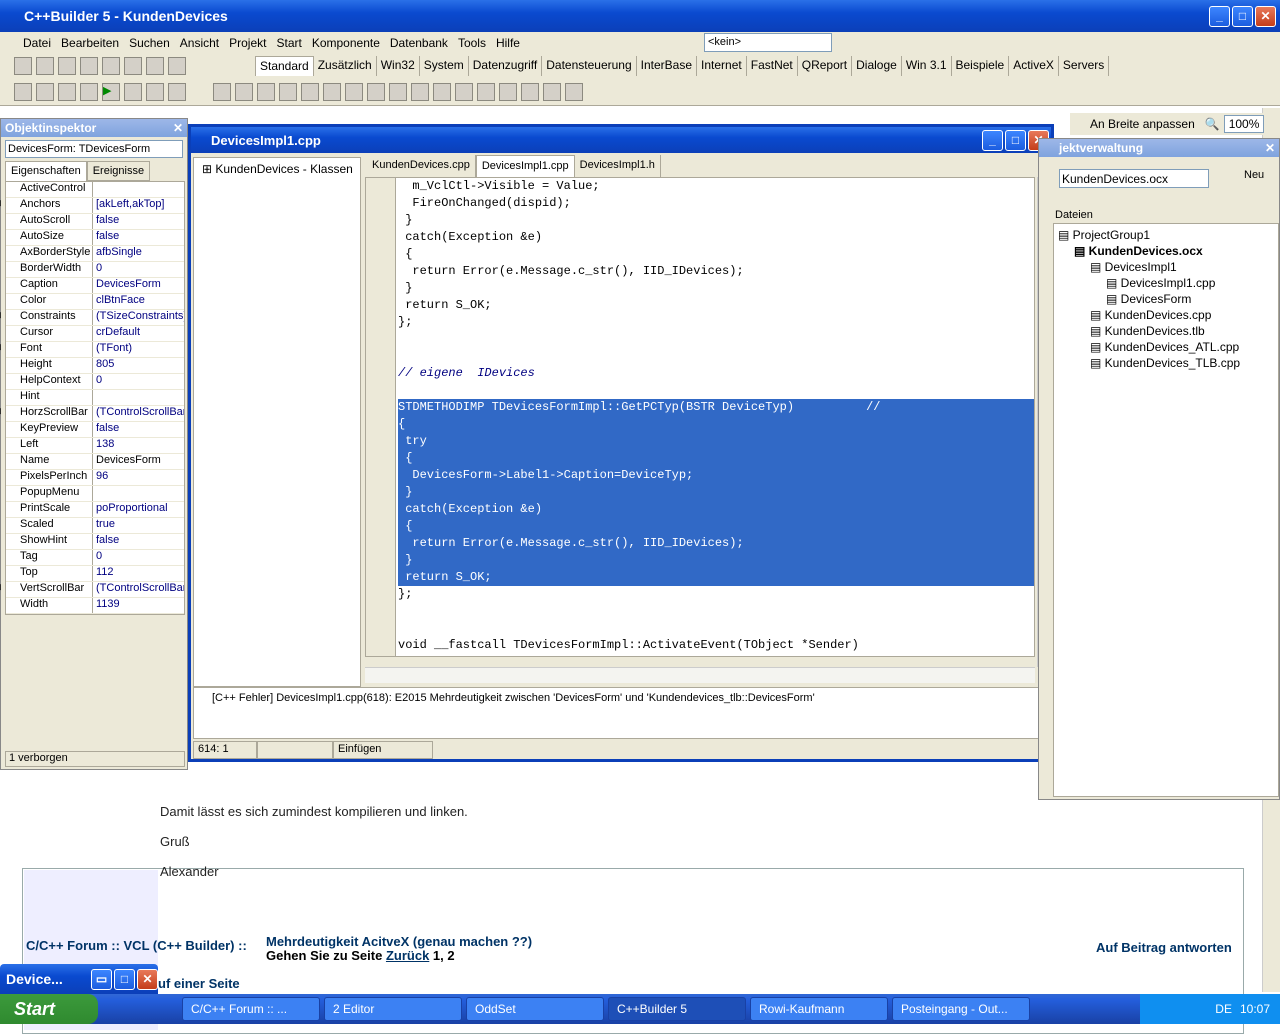 The width and height of the screenshot is (1280, 1034). I want to click on project-tree-item: ▤ DevicesImpl1, so click(1133, 267).